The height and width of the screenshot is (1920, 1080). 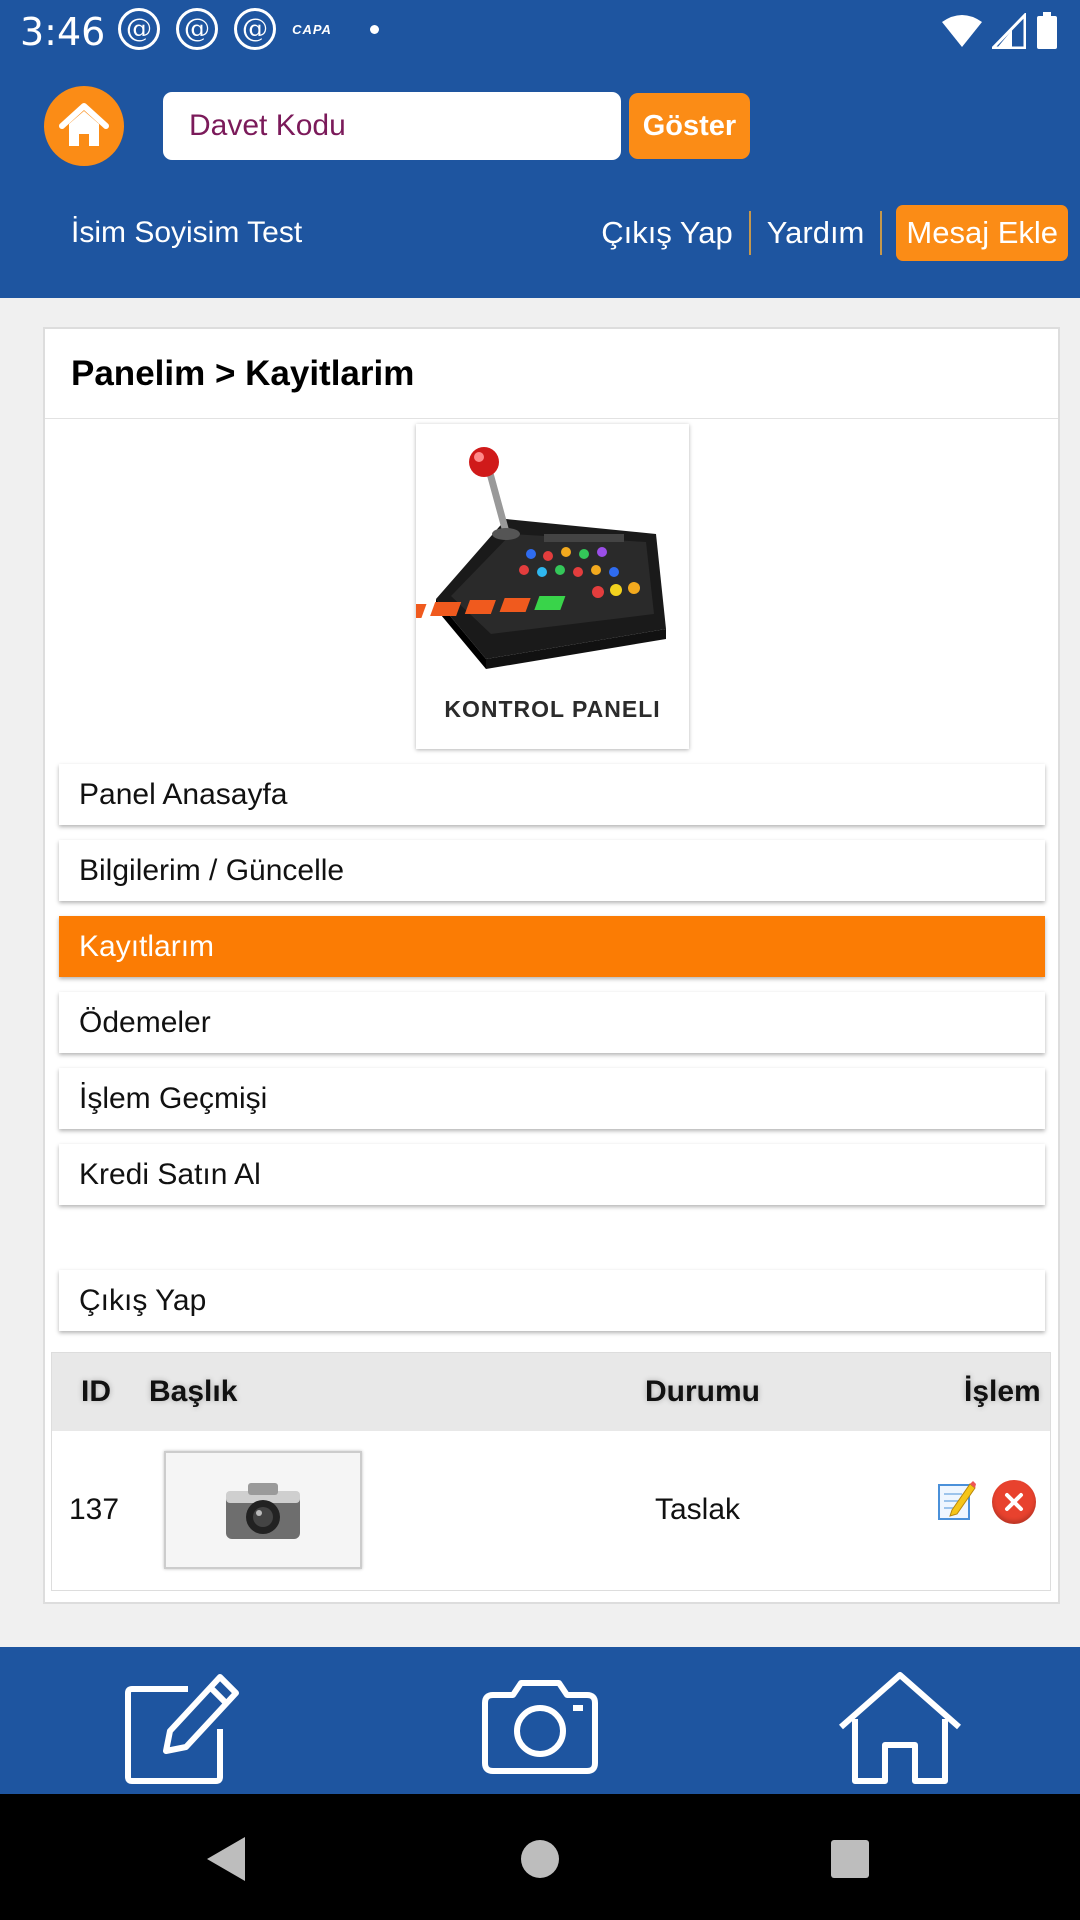 I want to click on home-nav-button, so click(x=900, y=1727).